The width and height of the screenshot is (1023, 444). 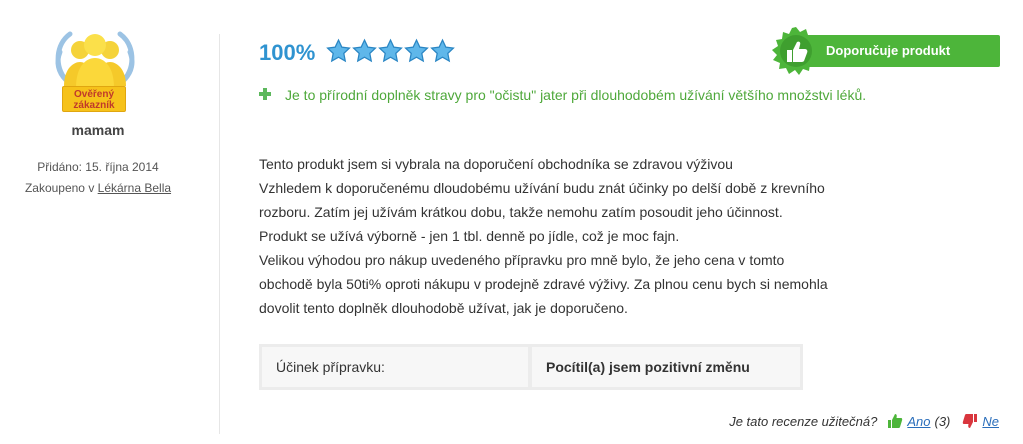 I want to click on recommends-product-badge: Doporučuje produkt, so click(x=885, y=52).